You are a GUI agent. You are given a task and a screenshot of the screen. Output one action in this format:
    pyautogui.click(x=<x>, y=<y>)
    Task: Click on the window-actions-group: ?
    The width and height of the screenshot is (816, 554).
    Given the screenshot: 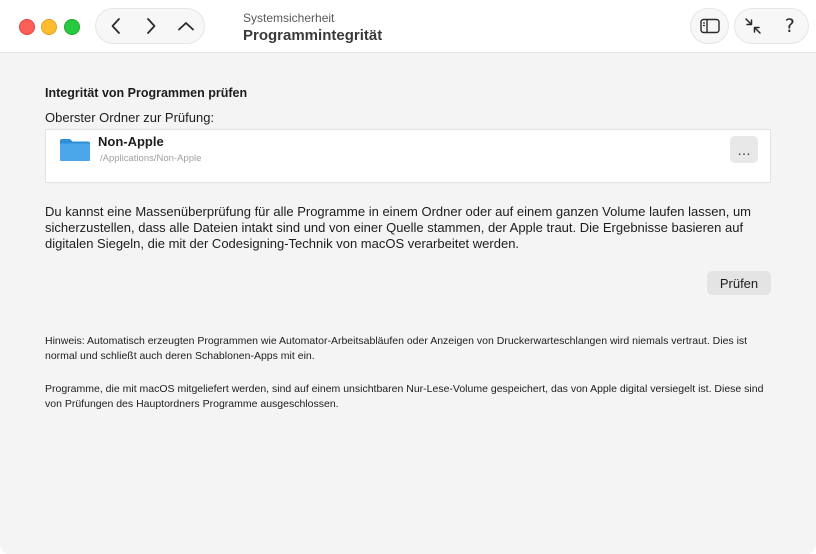 What is the action you would take?
    pyautogui.click(x=771, y=26)
    